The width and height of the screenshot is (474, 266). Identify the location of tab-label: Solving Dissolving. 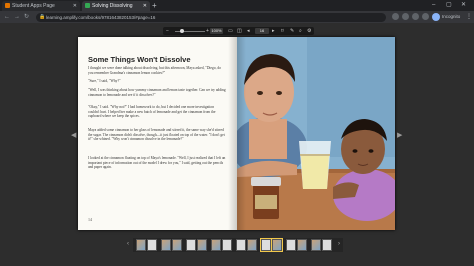
(112, 6).